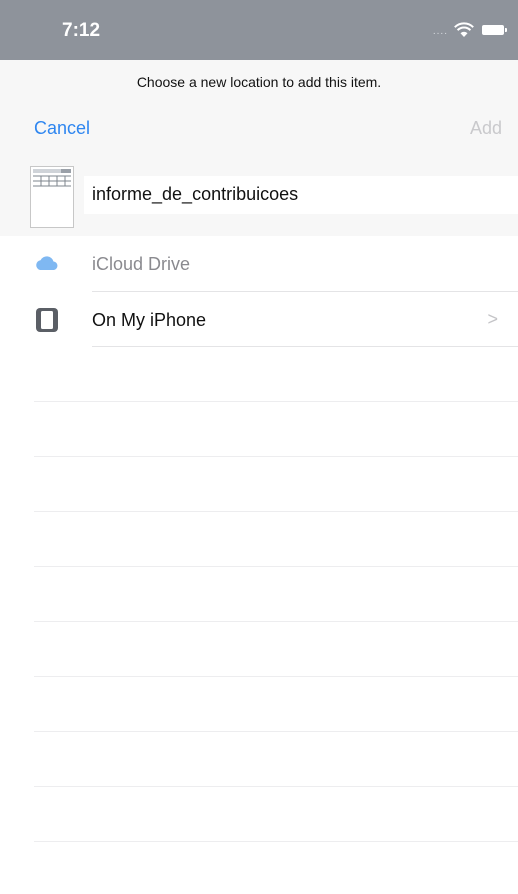 The width and height of the screenshot is (518, 894). I want to click on file-preview: informe_de_contribuicoes, so click(259, 196).